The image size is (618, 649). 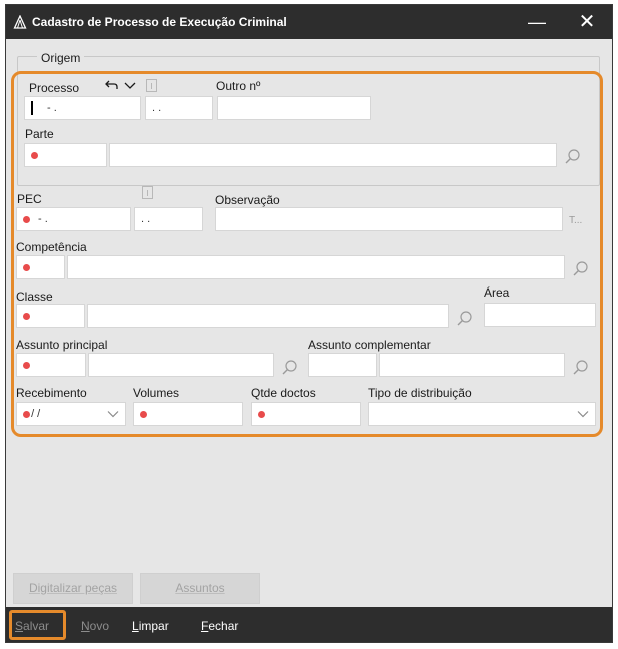 What do you see at coordinates (247, 200) in the screenshot?
I see `observacao-label: Observação` at bounding box center [247, 200].